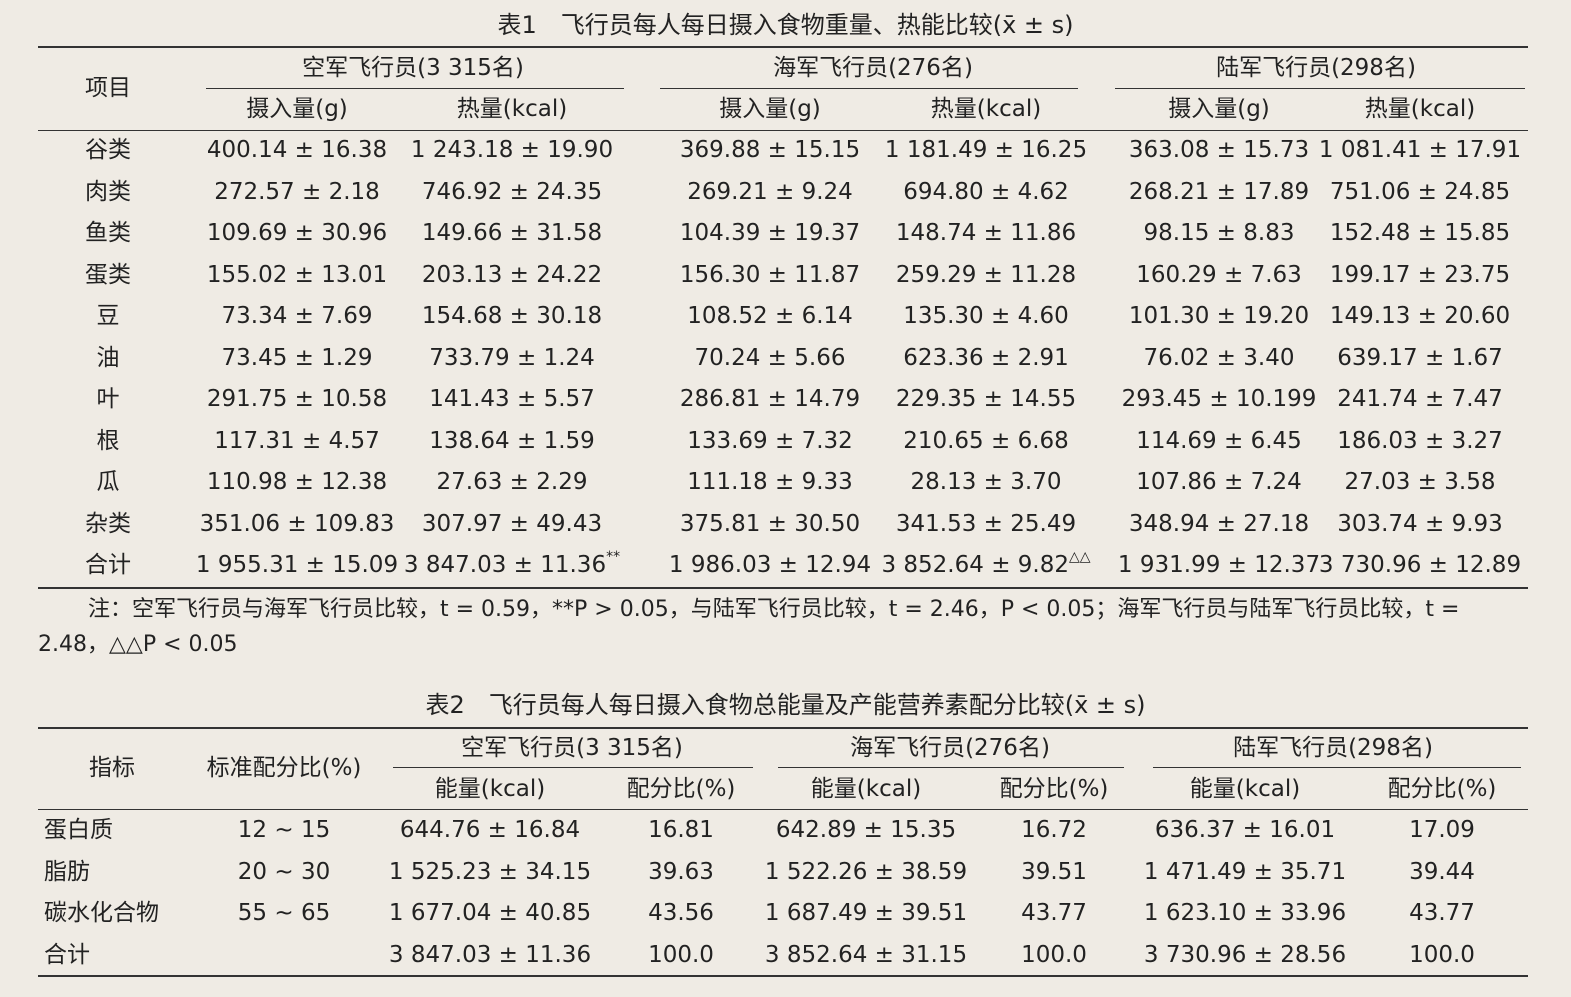 The width and height of the screenshot is (1571, 997). What do you see at coordinates (866, 913) in the screenshot?
I see `table2-cell: 1 687.49 ± 39.51` at bounding box center [866, 913].